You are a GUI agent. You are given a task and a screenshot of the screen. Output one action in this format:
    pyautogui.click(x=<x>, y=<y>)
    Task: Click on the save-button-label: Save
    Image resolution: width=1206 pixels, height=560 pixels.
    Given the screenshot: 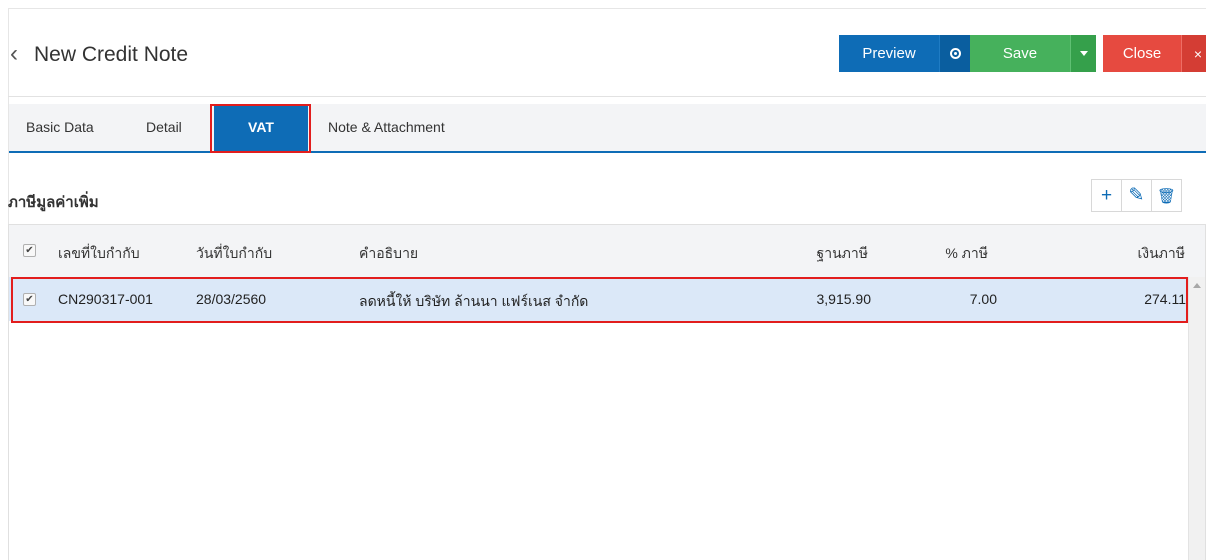 What is the action you would take?
    pyautogui.click(x=1020, y=53)
    